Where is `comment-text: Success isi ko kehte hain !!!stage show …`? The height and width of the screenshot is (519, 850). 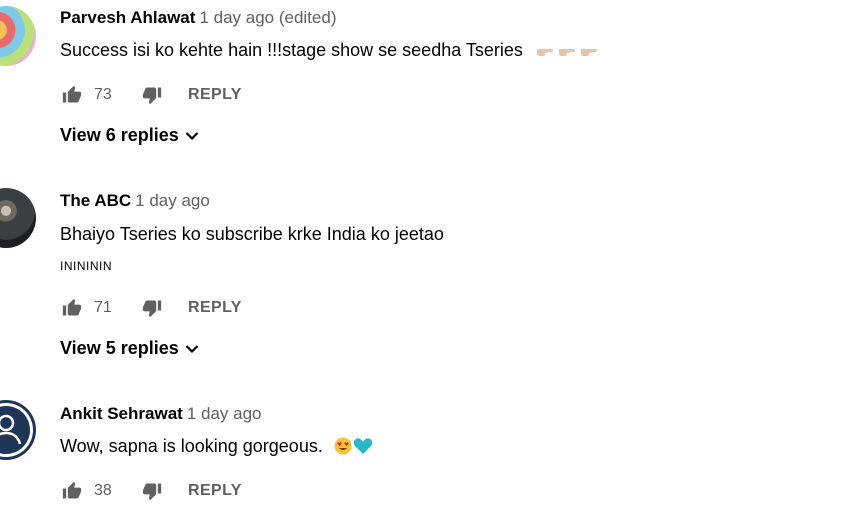 comment-text: Success isi ko kehte hain !!!stage show … is located at coordinates (291, 50).